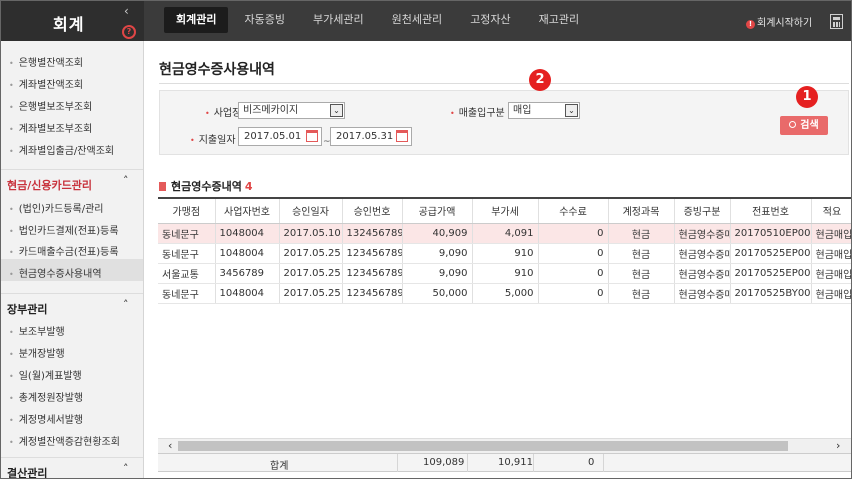 This screenshot has height=479, width=852. I want to click on type-select: 매입 ⌄, so click(544, 110).